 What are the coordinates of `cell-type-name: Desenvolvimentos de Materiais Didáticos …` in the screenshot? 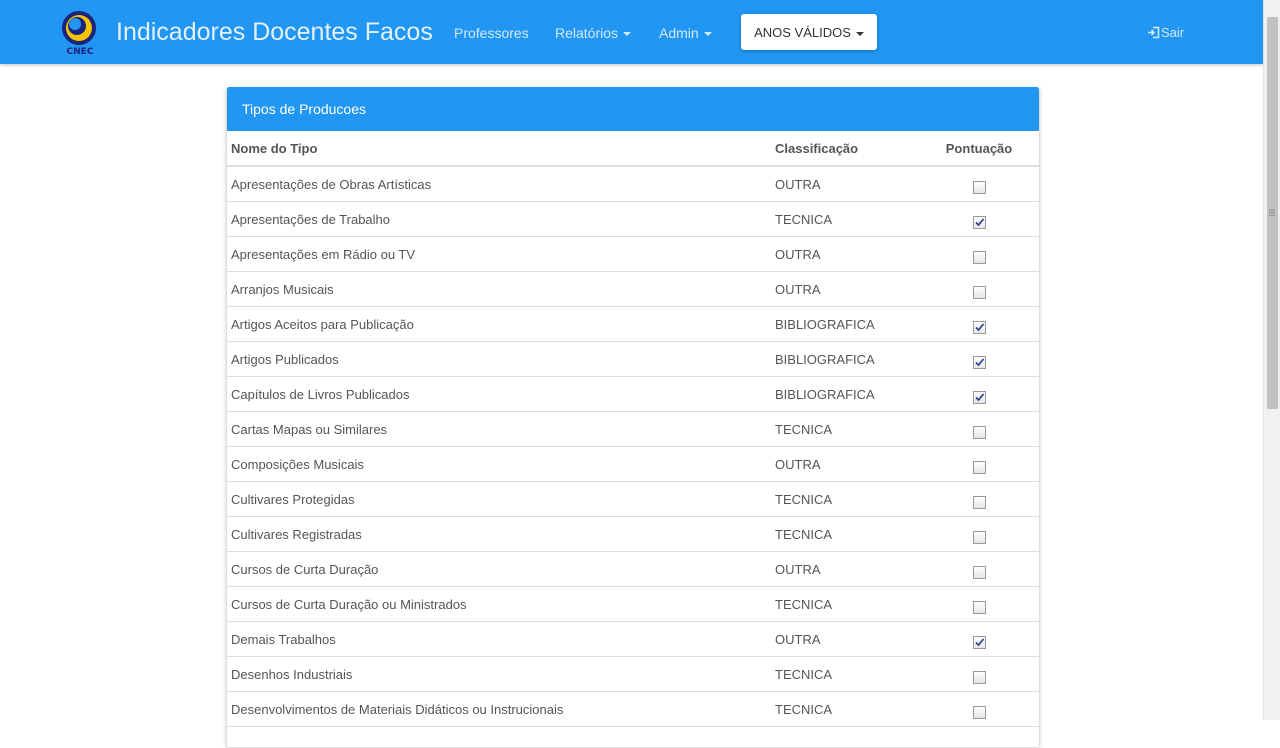 It's located at (499, 709).